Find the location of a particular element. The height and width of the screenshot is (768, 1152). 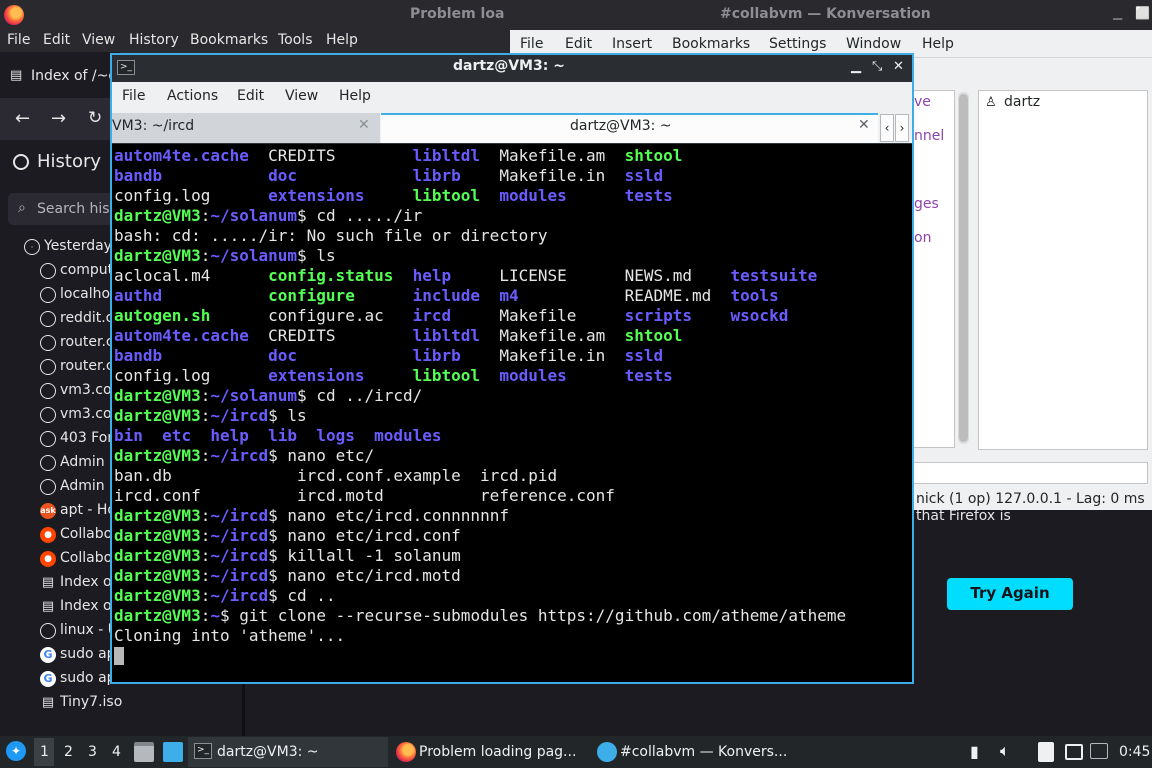

history-item: ▤ Tiny7.iso is located at coordinates (121, 703).